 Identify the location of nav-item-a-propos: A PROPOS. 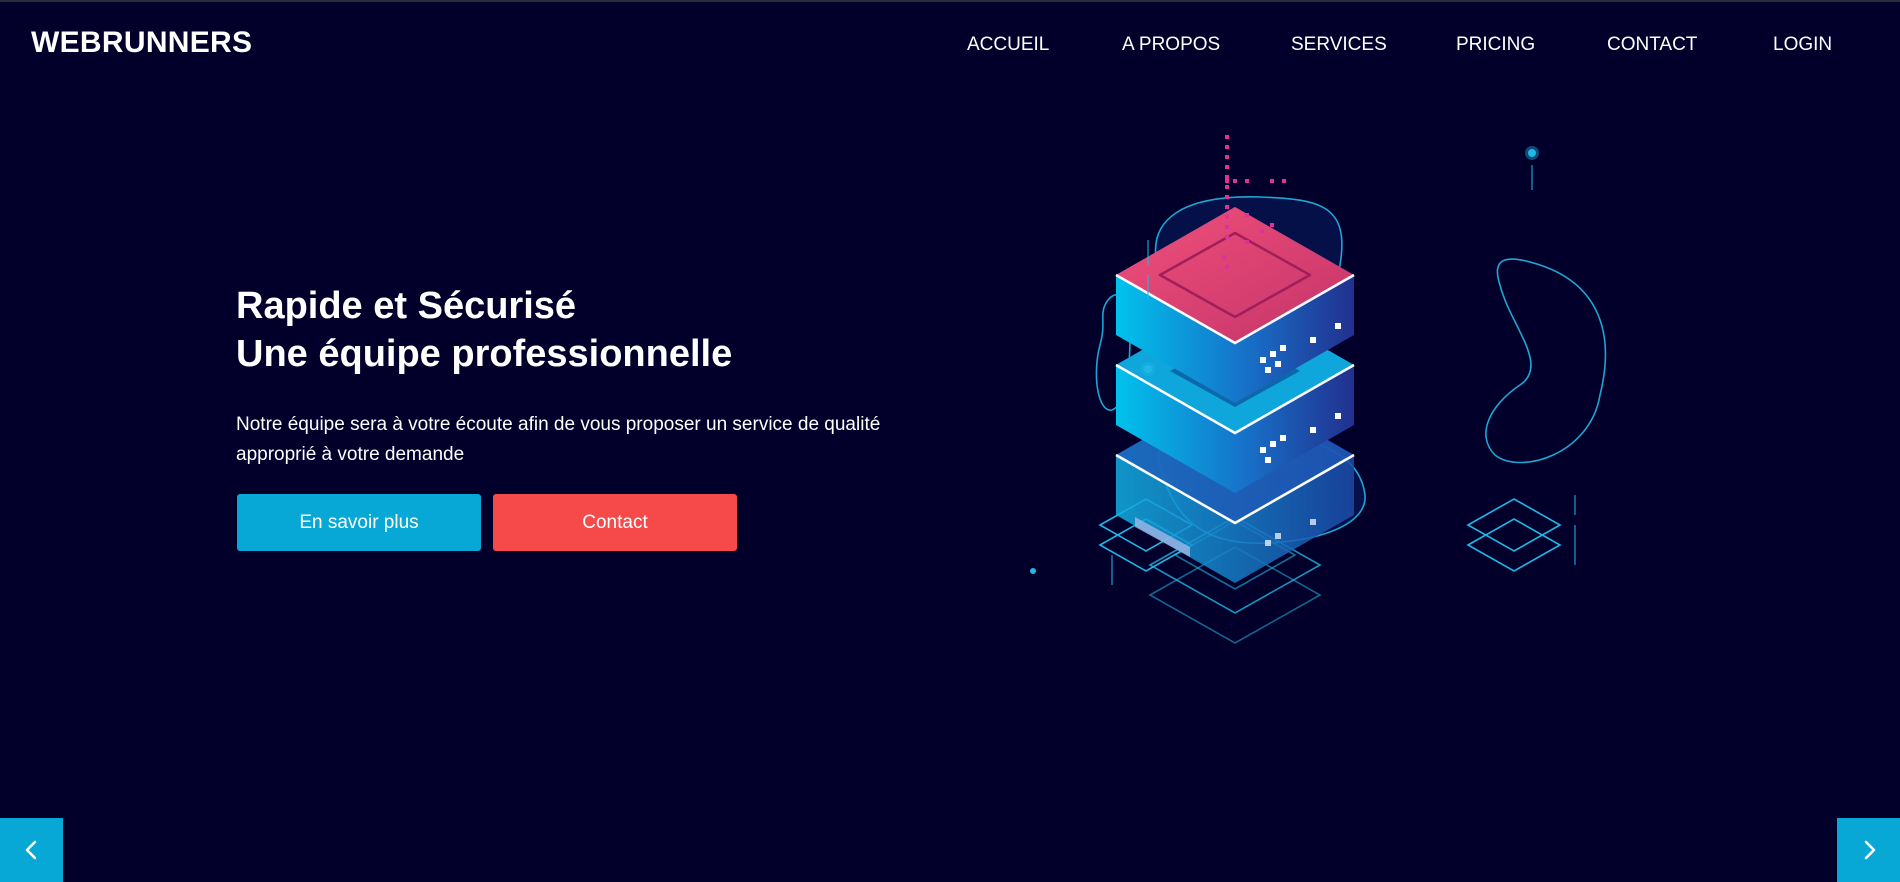
(1171, 45).